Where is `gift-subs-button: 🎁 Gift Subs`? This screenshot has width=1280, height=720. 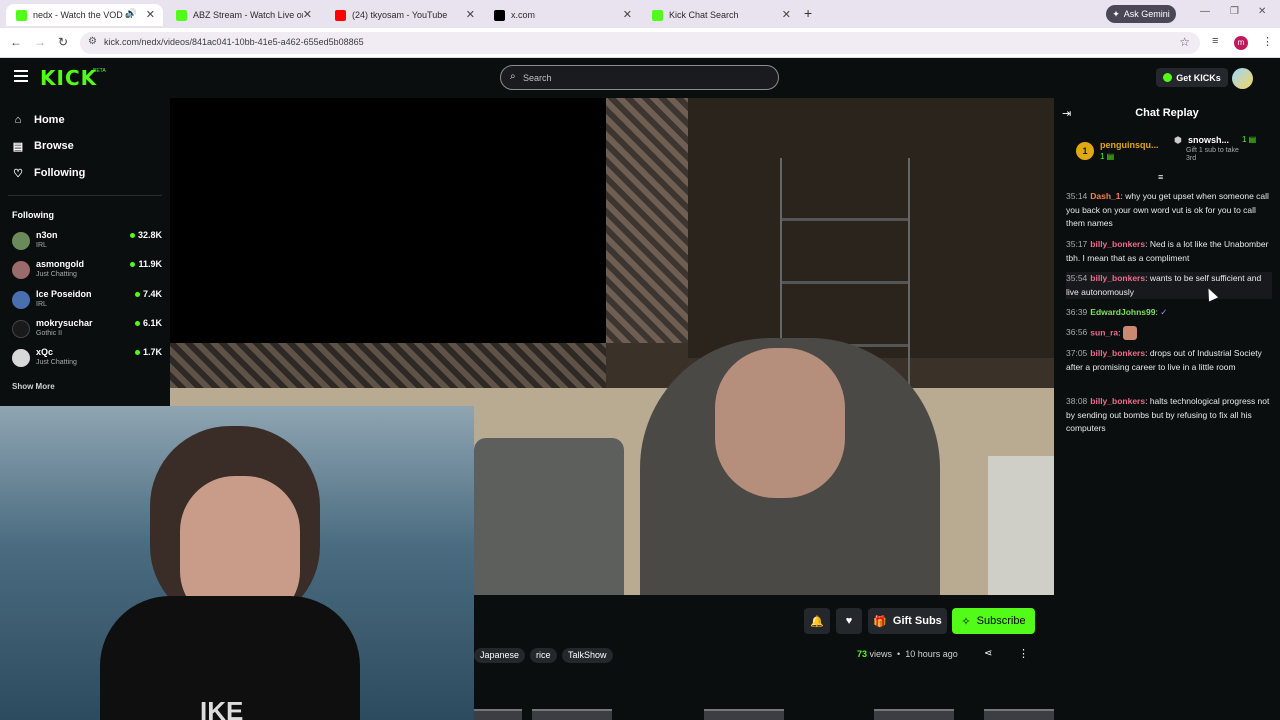
gift-subs-button: 🎁 Gift Subs is located at coordinates (907, 621).